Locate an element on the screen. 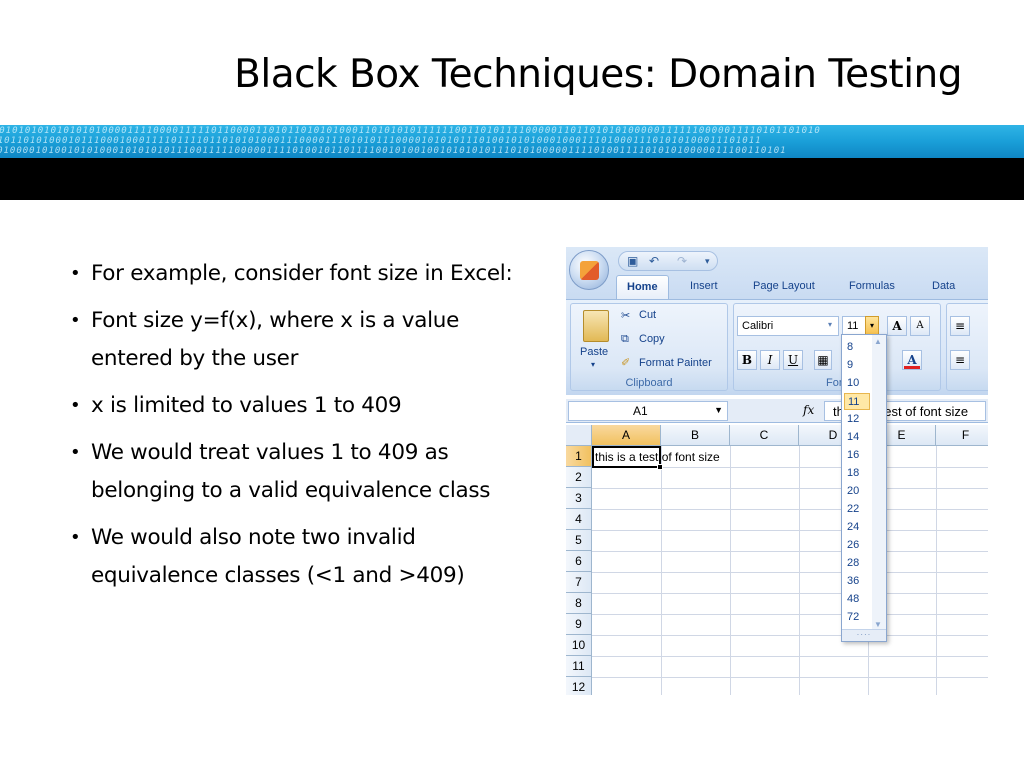 Image resolution: width=1024 pixels, height=768 pixels. tab-formulas: Formulas is located at coordinates (872, 286).